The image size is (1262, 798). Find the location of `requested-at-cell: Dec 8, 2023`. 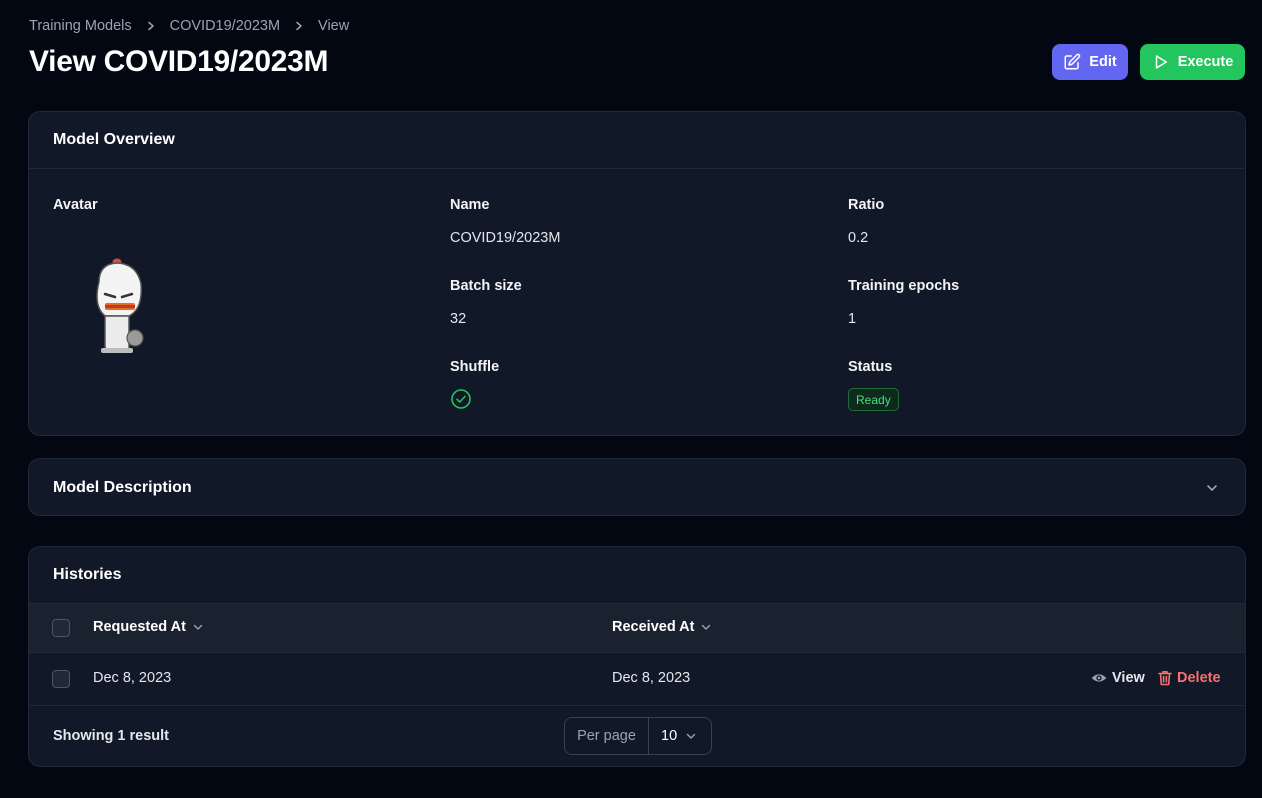

requested-at-cell: Dec 8, 2023 is located at coordinates (132, 678).